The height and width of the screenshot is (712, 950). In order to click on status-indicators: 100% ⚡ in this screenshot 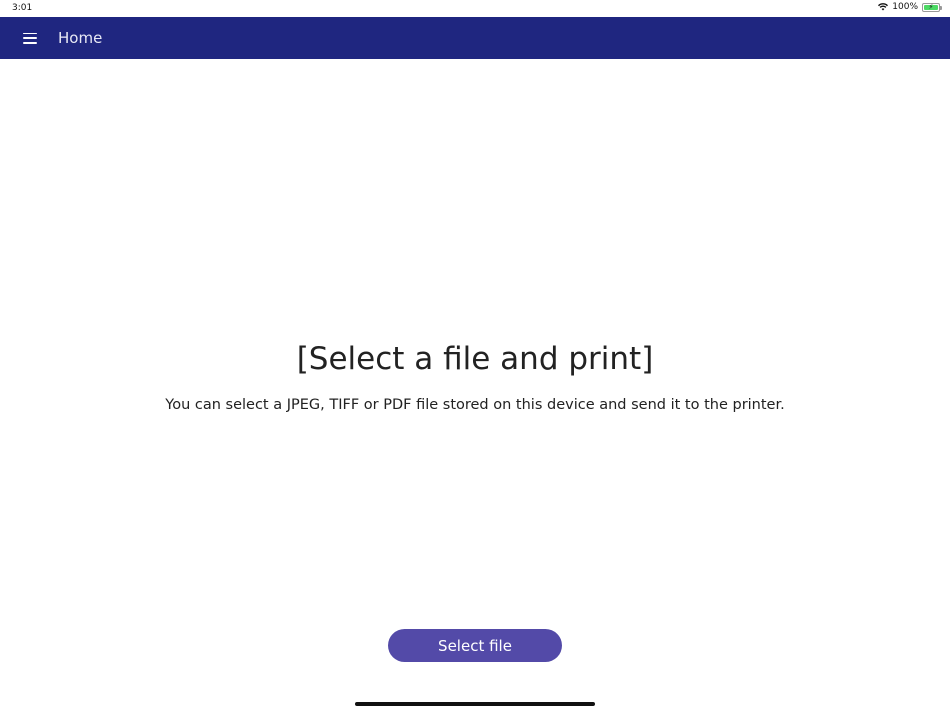, I will do `click(910, 7)`.